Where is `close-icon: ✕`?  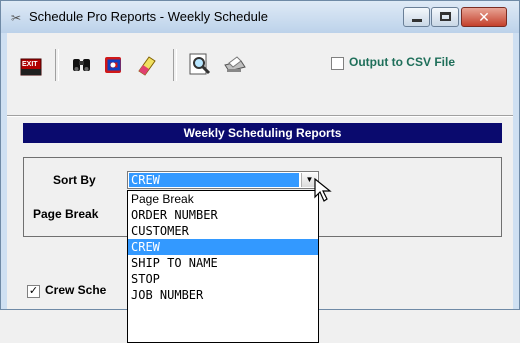
close-icon: ✕ is located at coordinates (484, 17).